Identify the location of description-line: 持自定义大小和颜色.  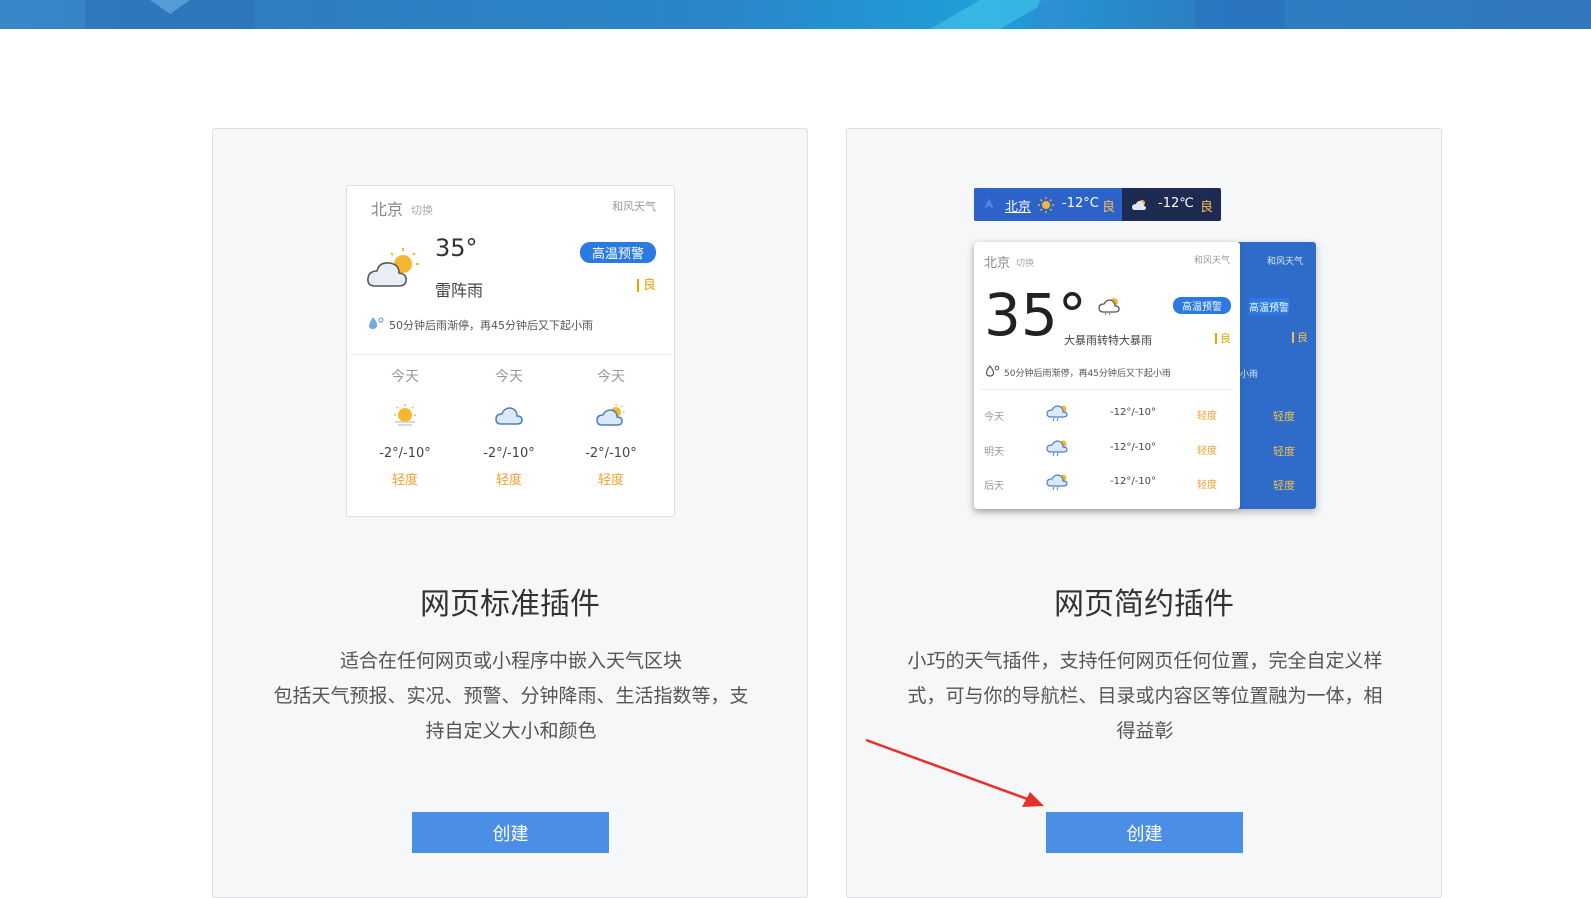
(511, 731).